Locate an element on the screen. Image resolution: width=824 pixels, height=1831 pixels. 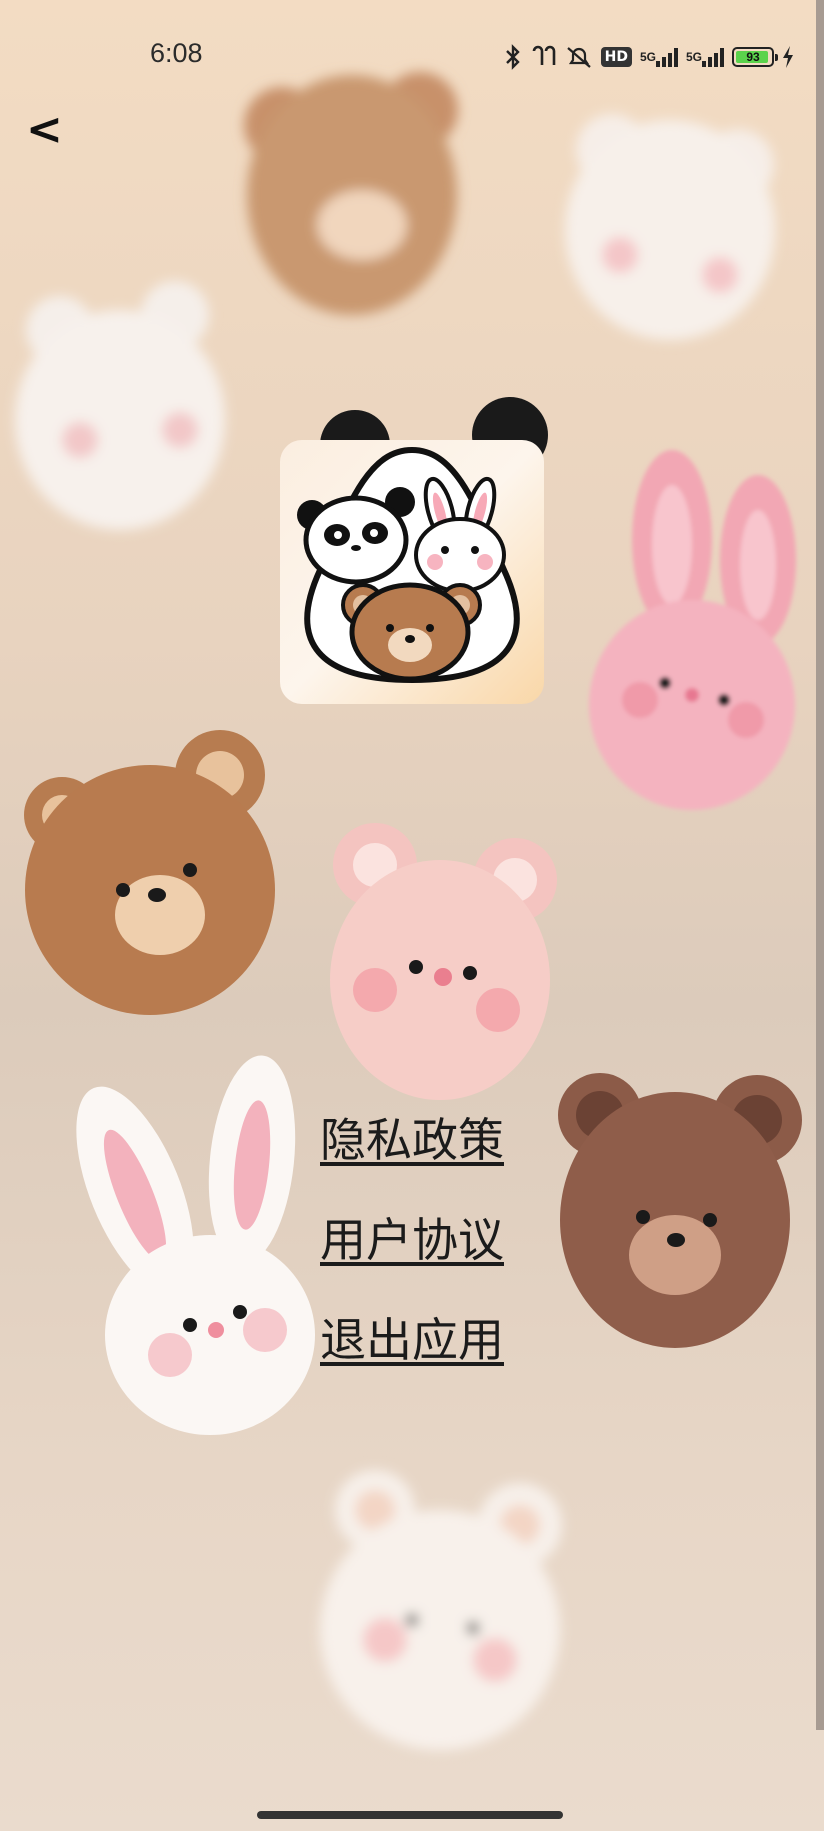
bluetooth-icon is located at coordinates (513, 57).